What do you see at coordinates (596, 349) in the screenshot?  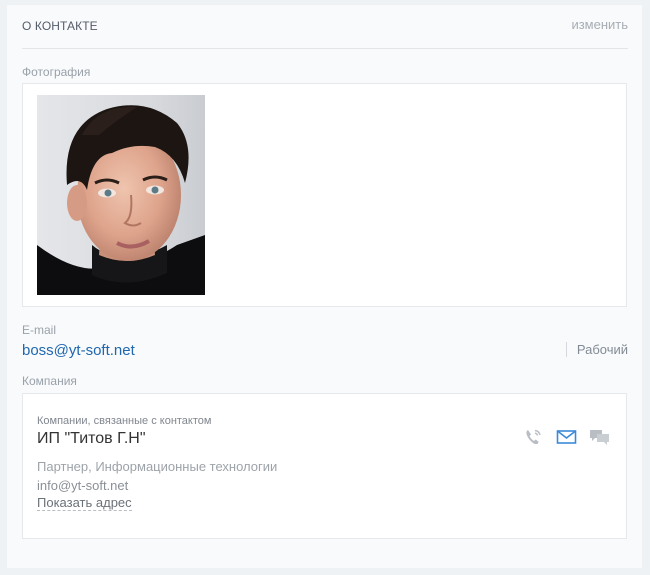 I see `email-type: Рабочий` at bounding box center [596, 349].